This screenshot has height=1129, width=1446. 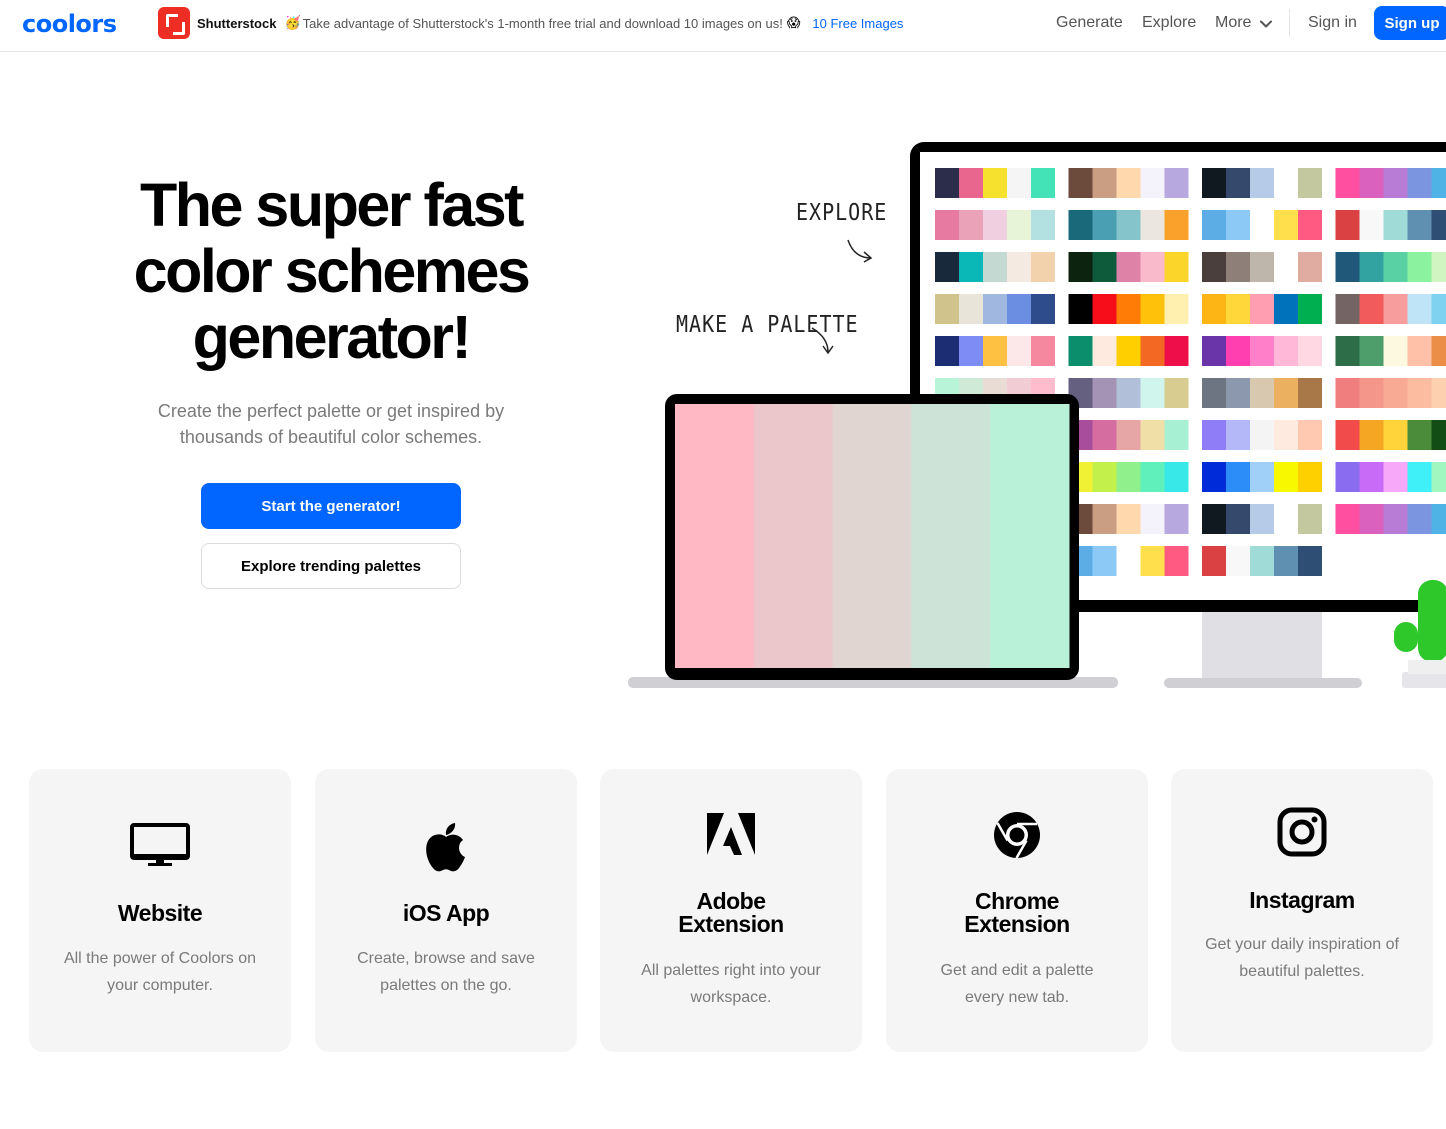 I want to click on monitor-icon, so click(x=160, y=844).